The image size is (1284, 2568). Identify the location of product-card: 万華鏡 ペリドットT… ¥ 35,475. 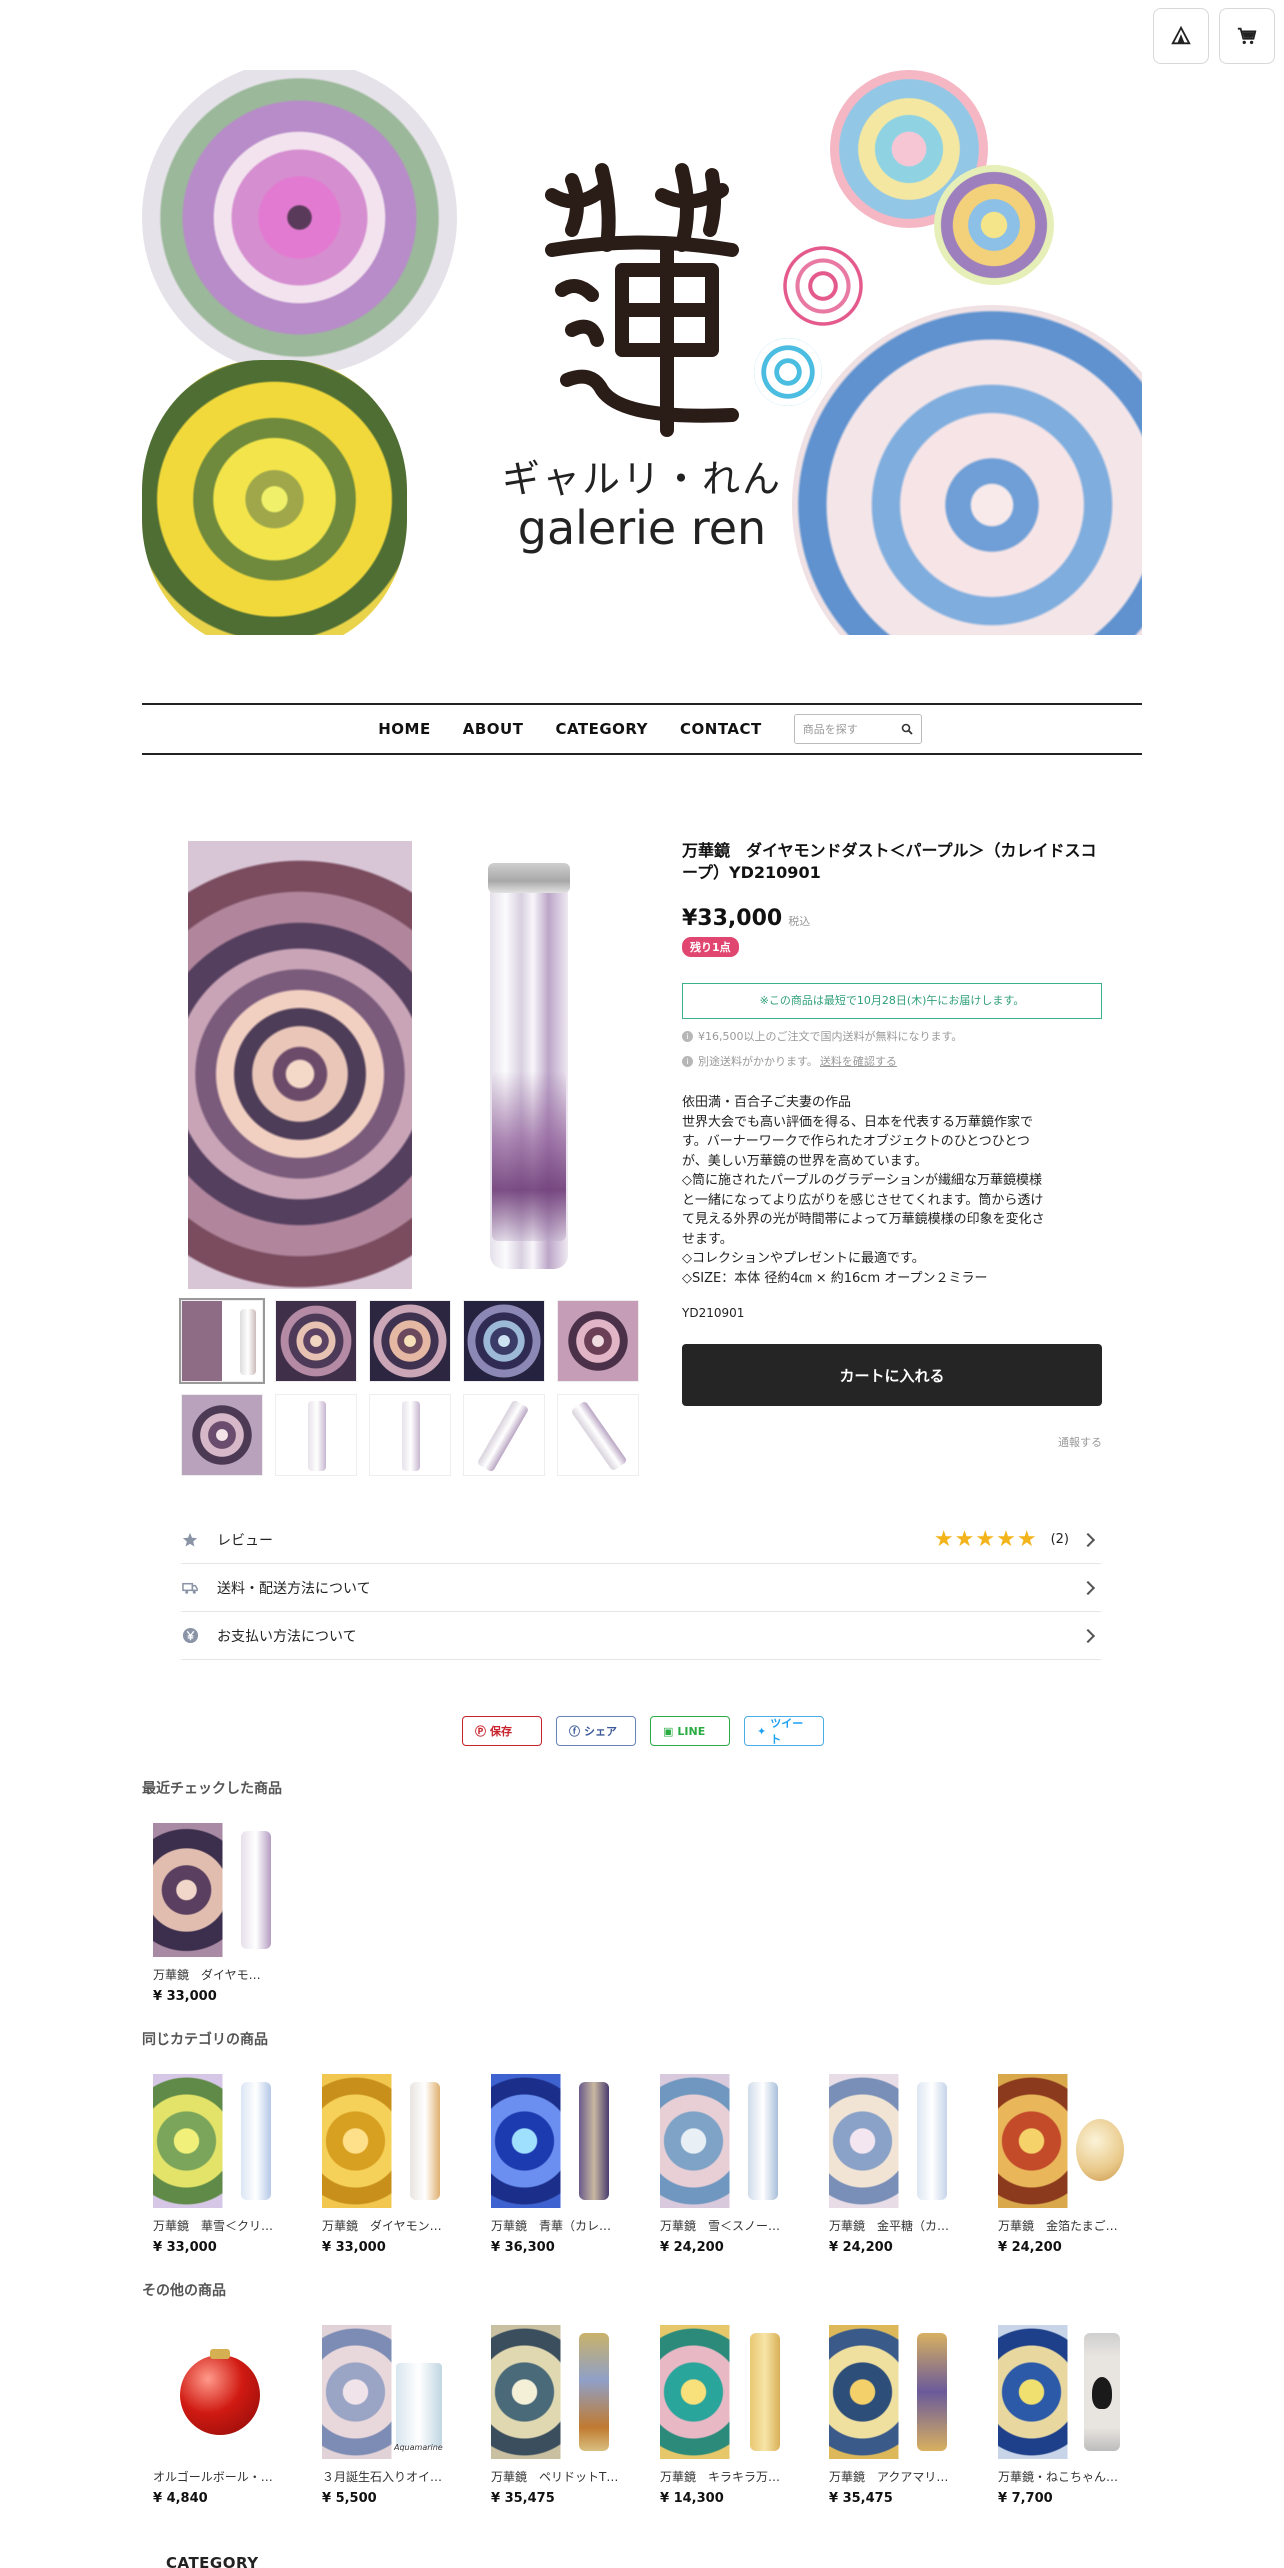
(558, 2415).